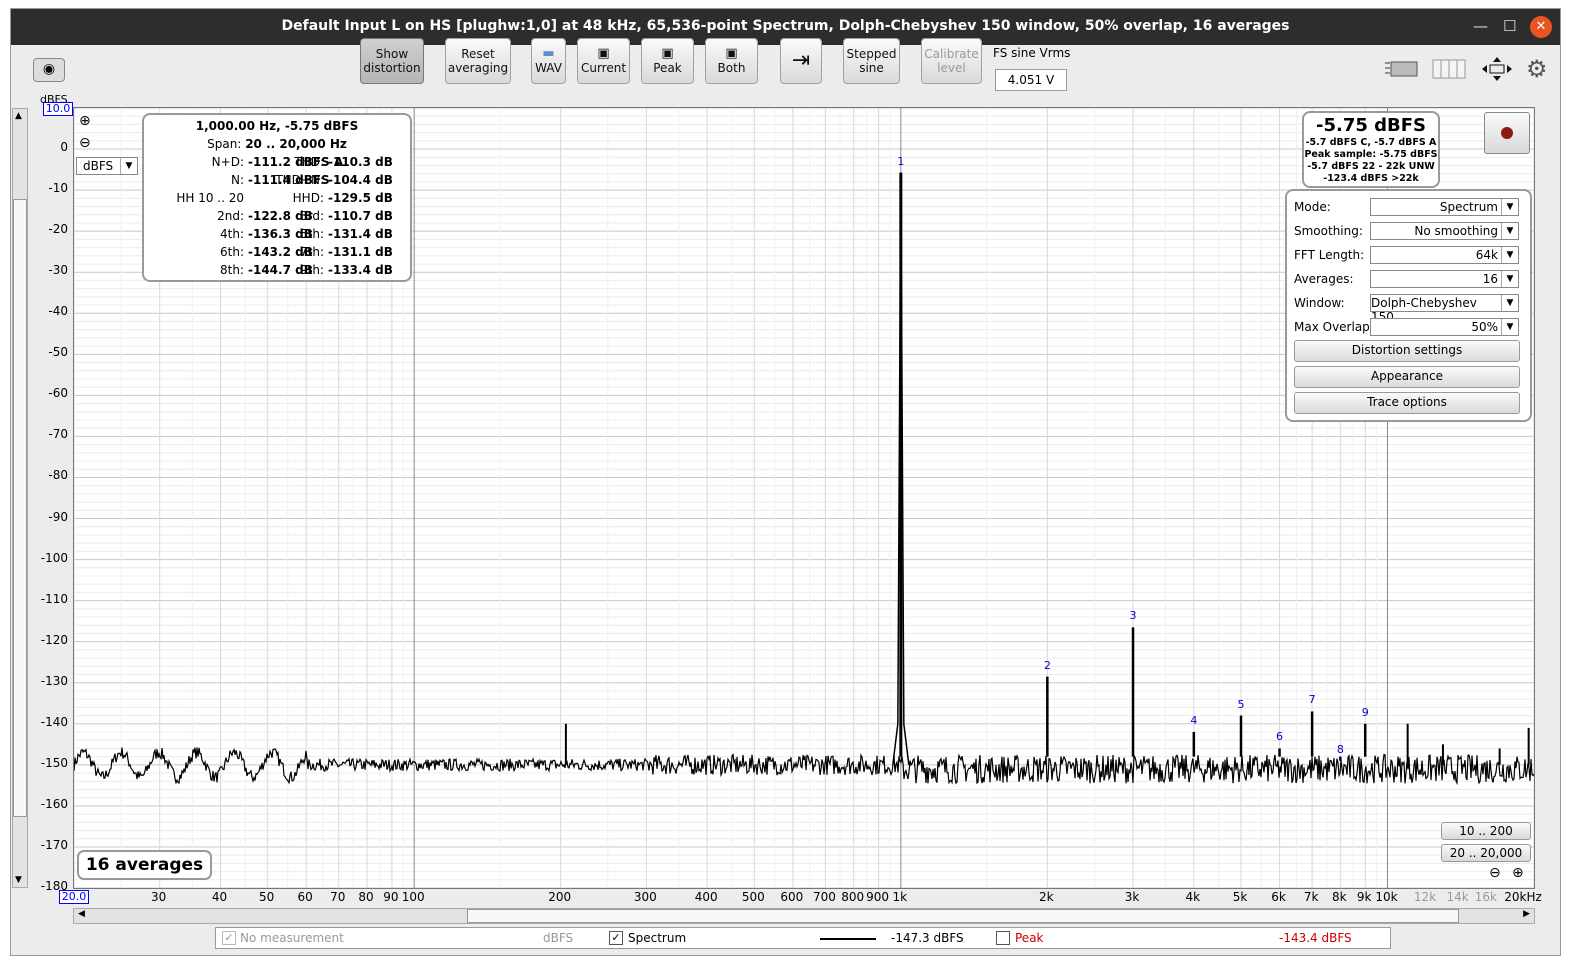 This screenshot has width=1584, height=972. What do you see at coordinates (299, 180) in the screenshot?
I see `metric-label: THD+N:` at bounding box center [299, 180].